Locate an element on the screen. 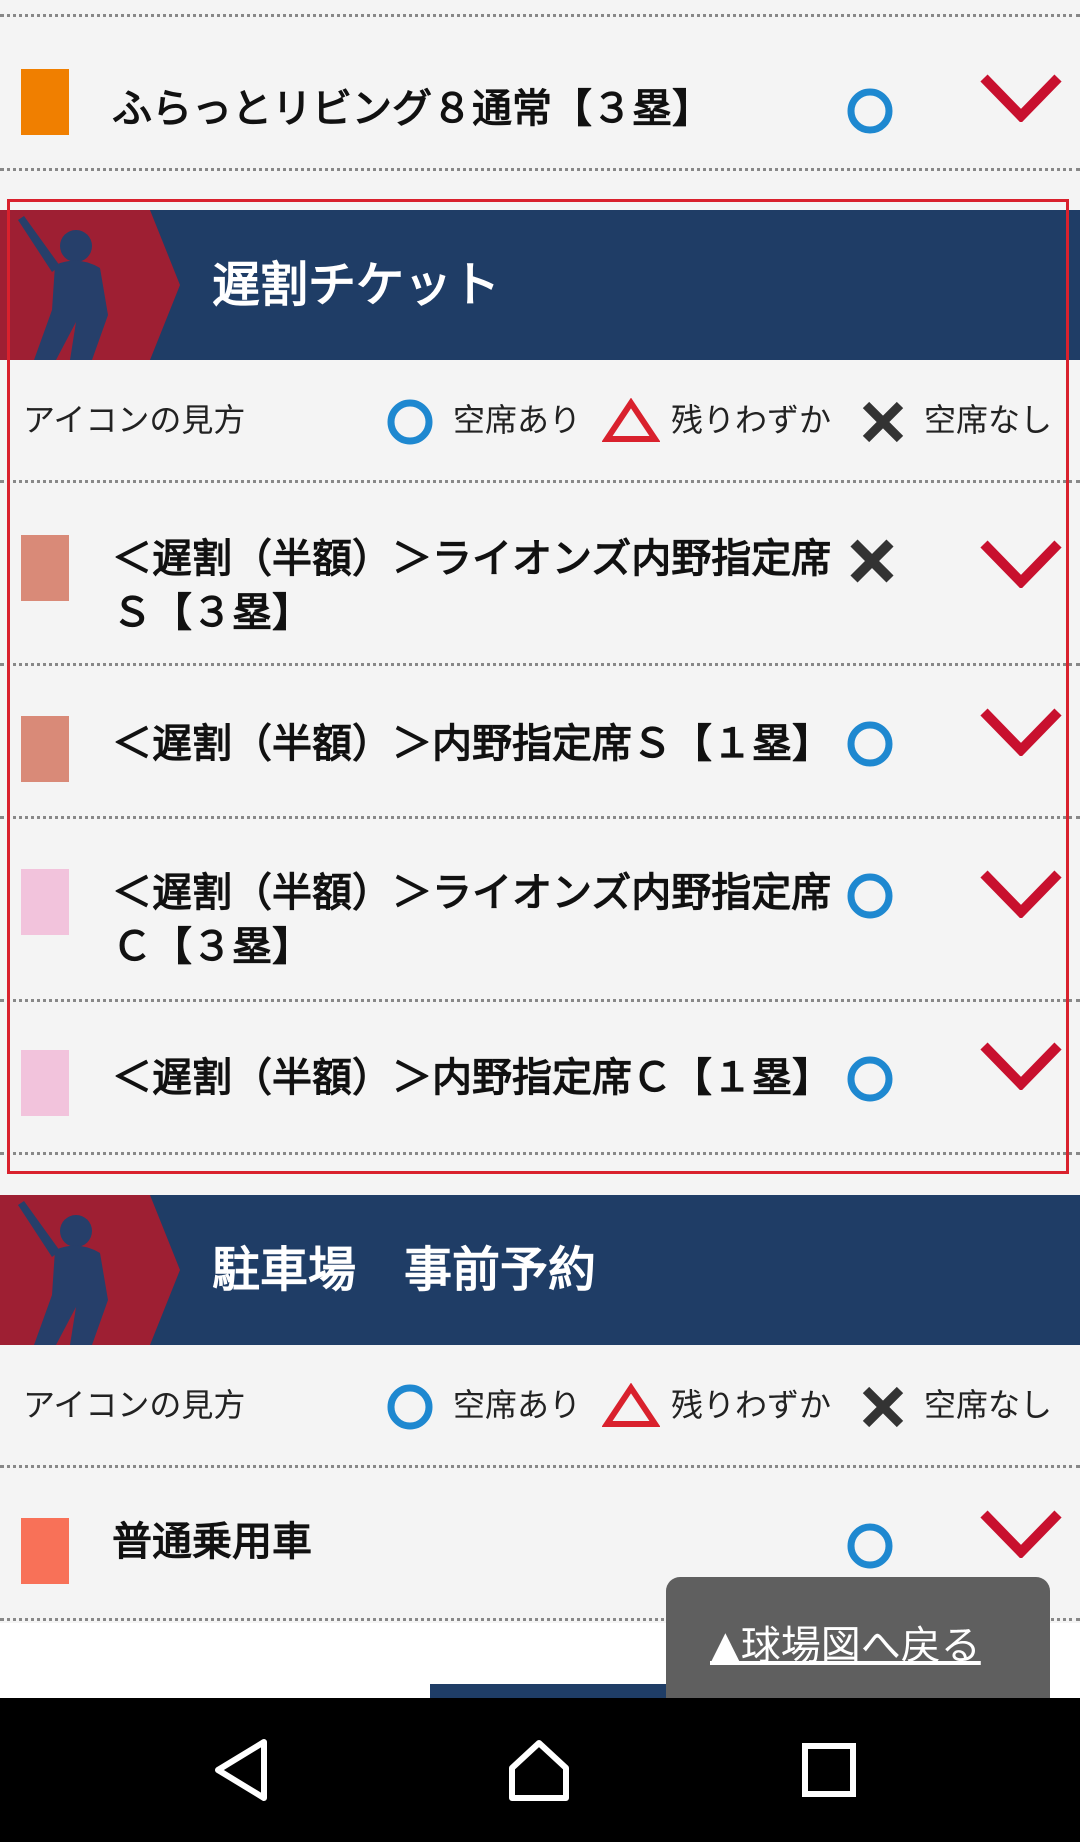  ticket-row: ＜遅割（半額）＞ライオンズ内野指定席 Ｓ【３塁】 is located at coordinates (540, 574).